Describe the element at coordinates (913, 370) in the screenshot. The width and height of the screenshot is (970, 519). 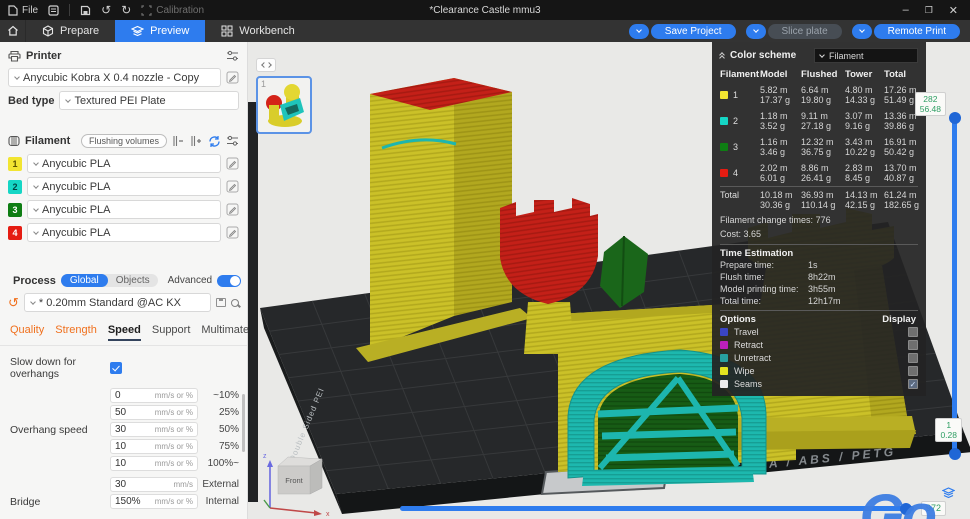
I see `wipe-checkbox` at that location.